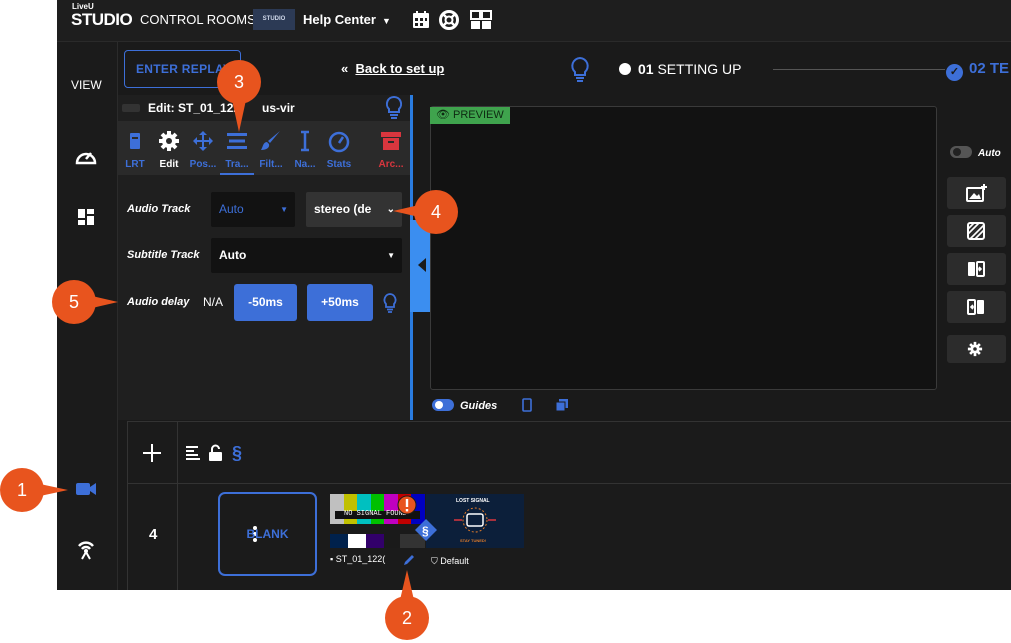  What do you see at coordinates (135, 164) in the screenshot?
I see `tab-label: LRT` at bounding box center [135, 164].